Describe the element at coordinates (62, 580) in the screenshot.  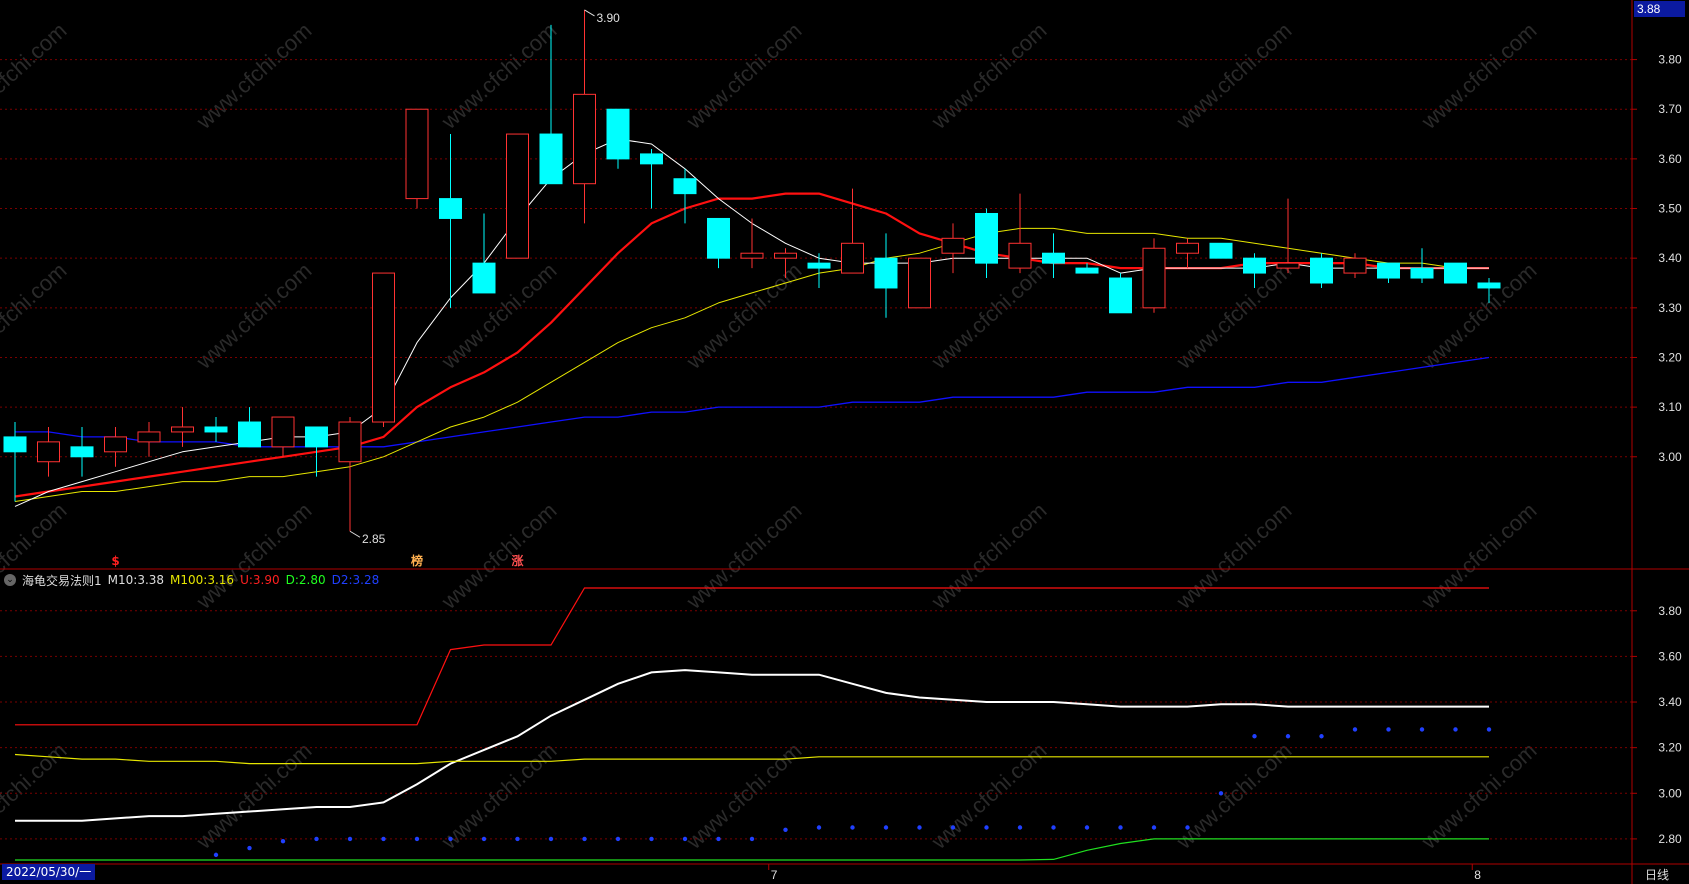
I see `indicator-name: 海龟交易法则1` at that location.